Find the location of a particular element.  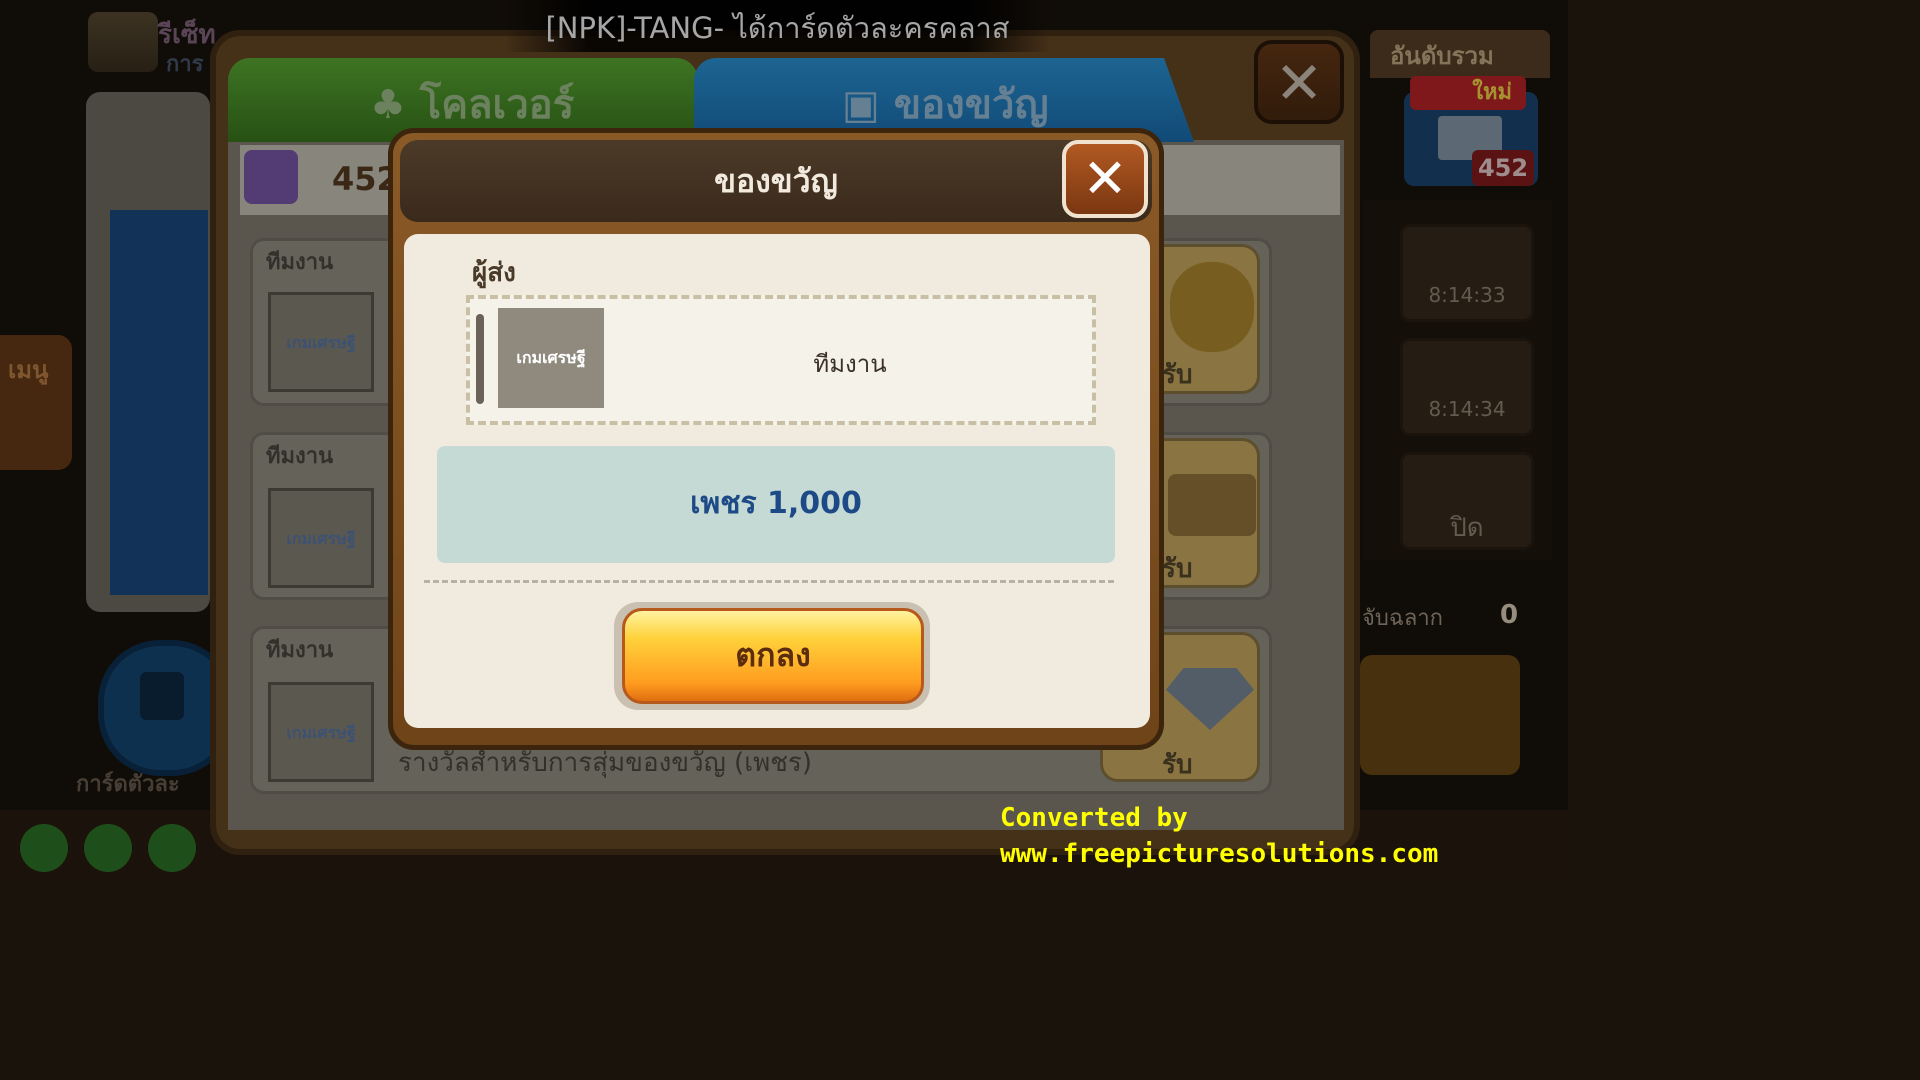

scroll-indicator is located at coordinates (480, 359).